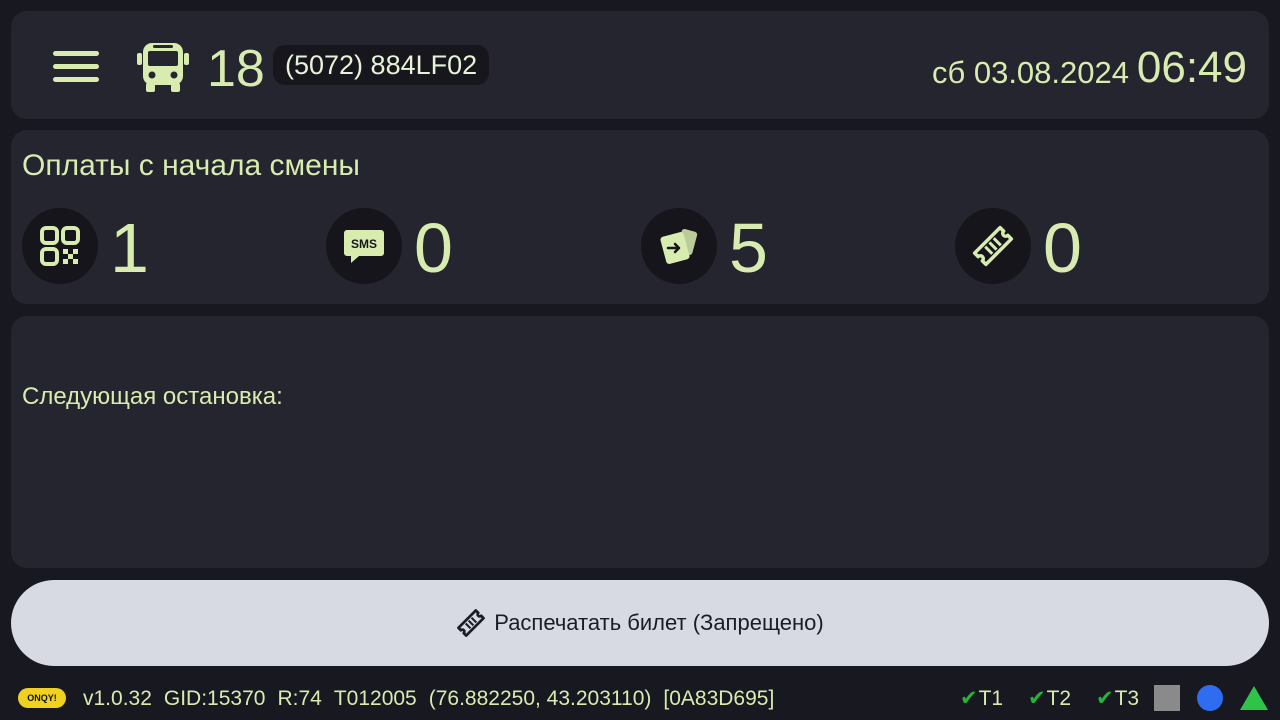 Image resolution: width=1280 pixels, height=720 pixels. I want to click on gps-coordinates: (76.882250, 43.203110), so click(540, 698).